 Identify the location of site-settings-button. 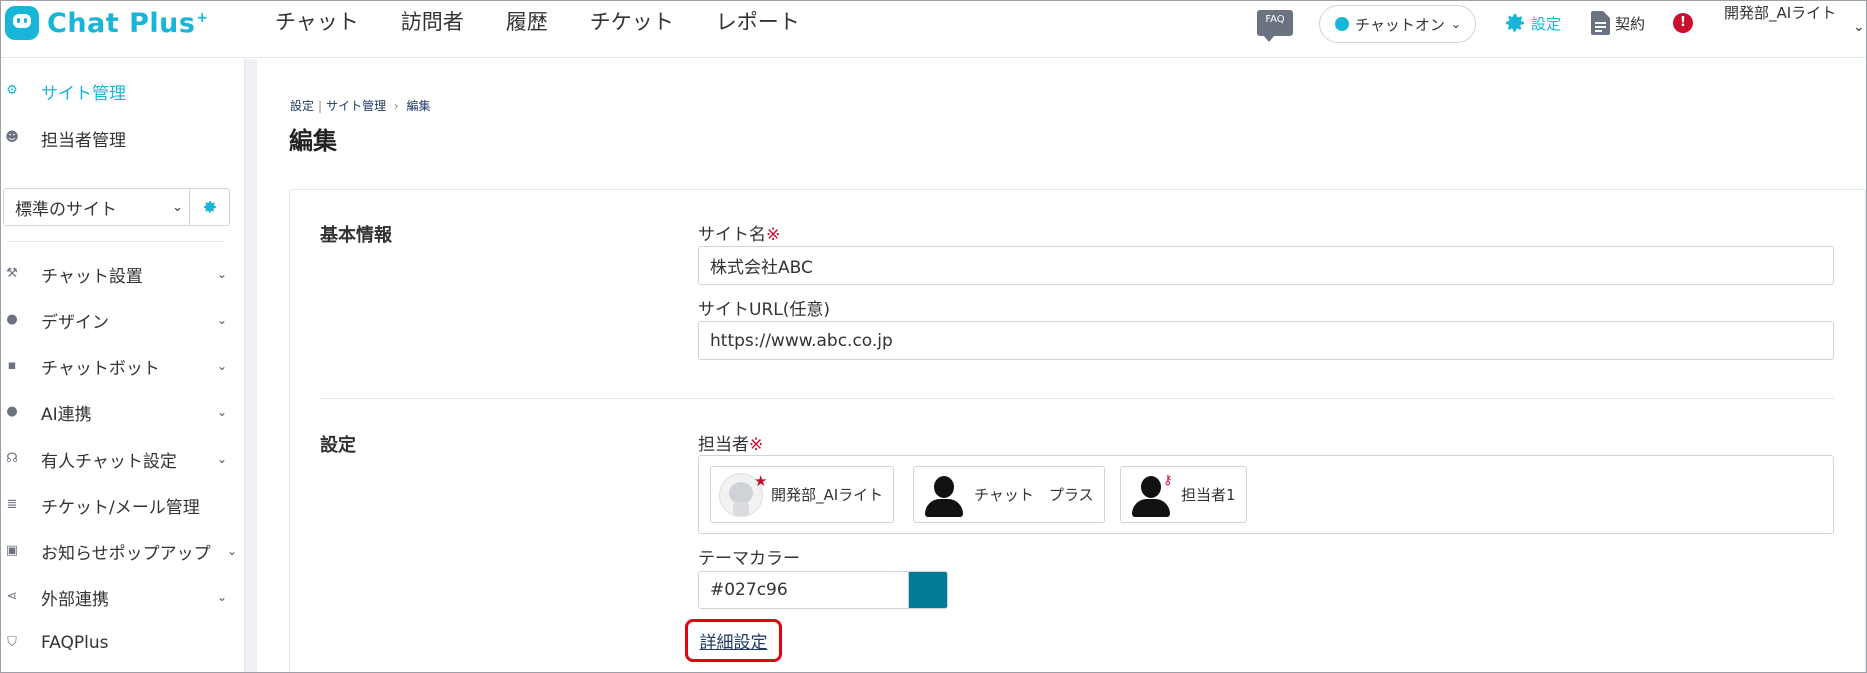
(210, 207).